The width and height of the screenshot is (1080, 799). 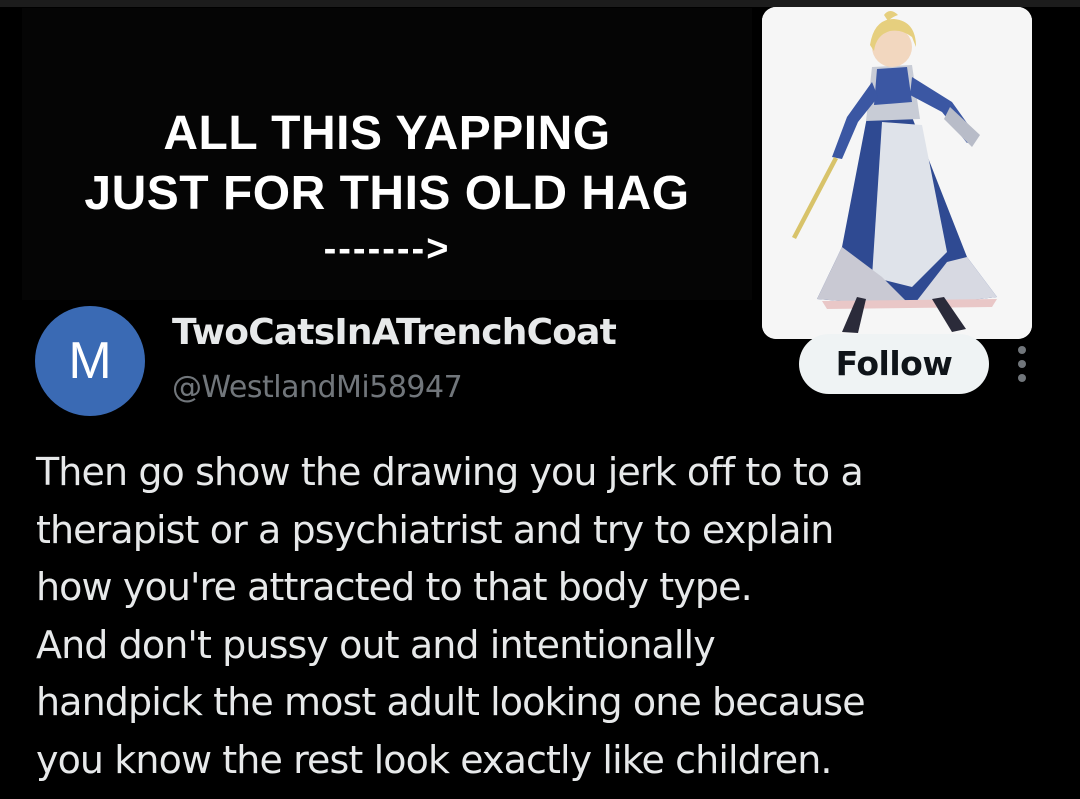 I want to click on character-image, so click(x=897, y=173).